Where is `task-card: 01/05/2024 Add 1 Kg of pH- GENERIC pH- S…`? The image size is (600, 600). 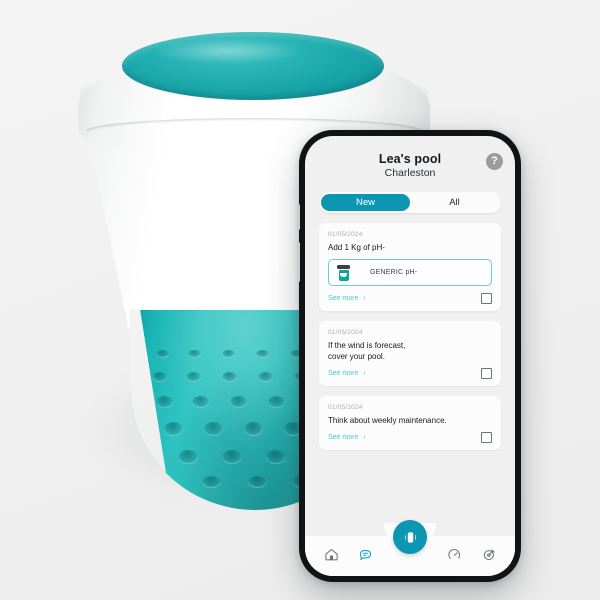 task-card: 01/05/2024 Add 1 Kg of pH- GENERIC pH- S… is located at coordinates (410, 267).